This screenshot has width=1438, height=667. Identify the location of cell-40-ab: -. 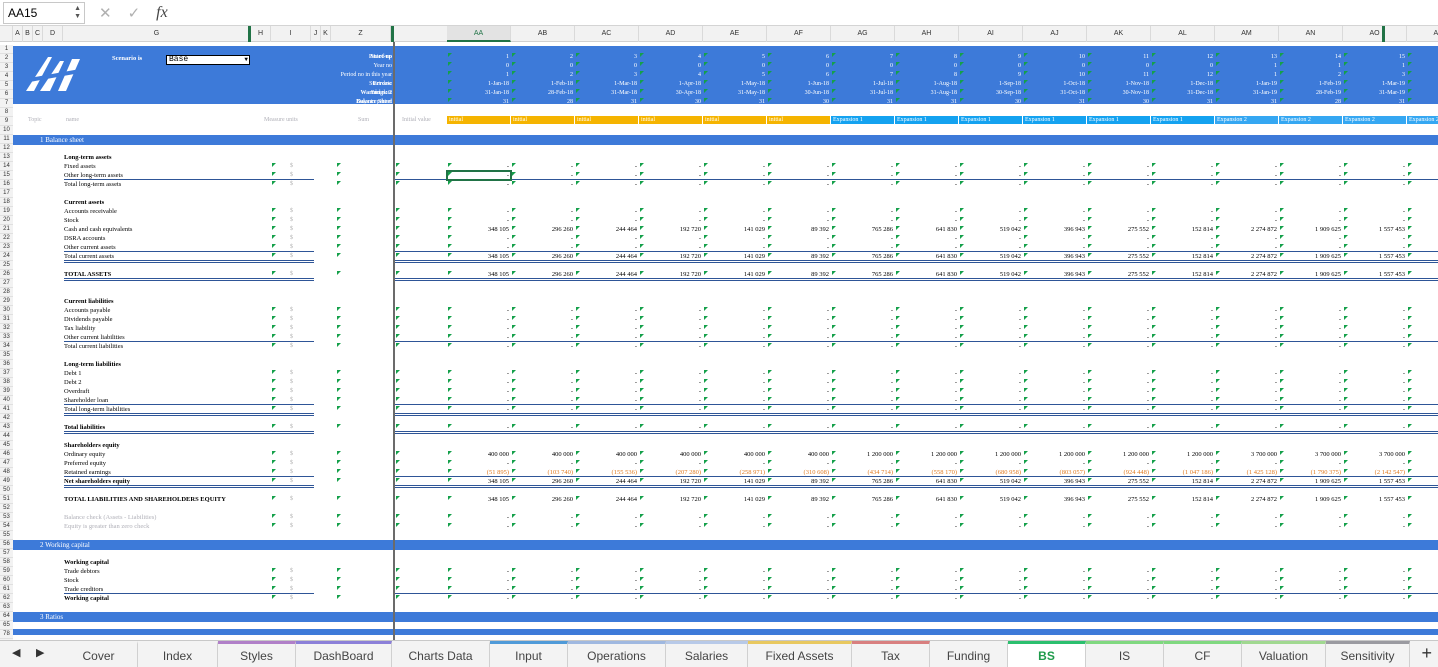
(542, 400).